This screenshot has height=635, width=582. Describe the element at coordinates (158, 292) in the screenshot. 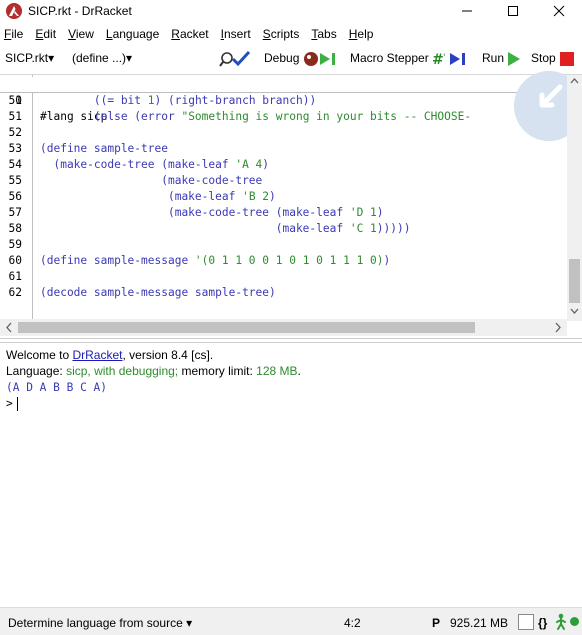

I see `code-text: (decode sample-message sample-tree)` at that location.